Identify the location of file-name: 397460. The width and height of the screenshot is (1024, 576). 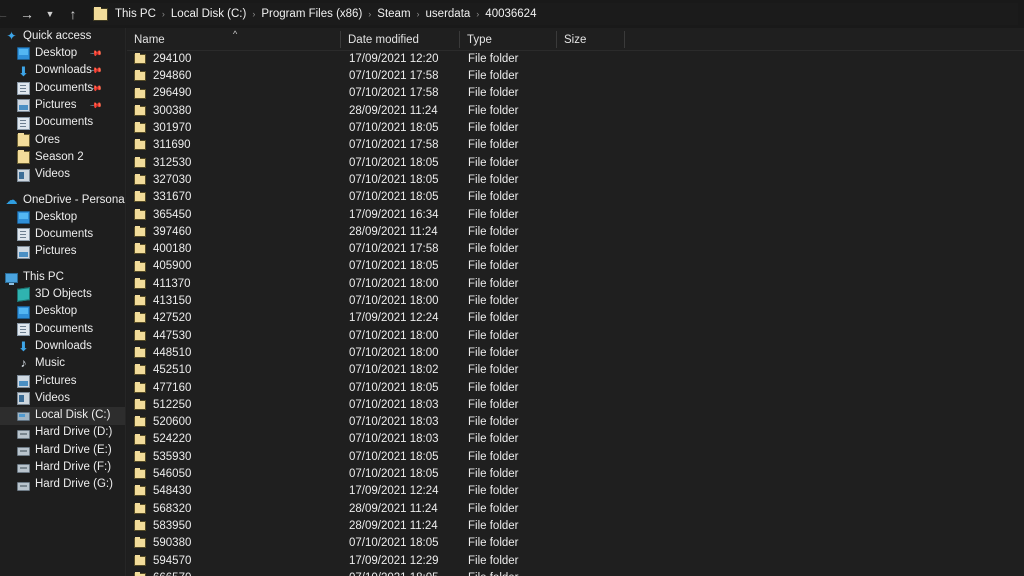
(172, 231).